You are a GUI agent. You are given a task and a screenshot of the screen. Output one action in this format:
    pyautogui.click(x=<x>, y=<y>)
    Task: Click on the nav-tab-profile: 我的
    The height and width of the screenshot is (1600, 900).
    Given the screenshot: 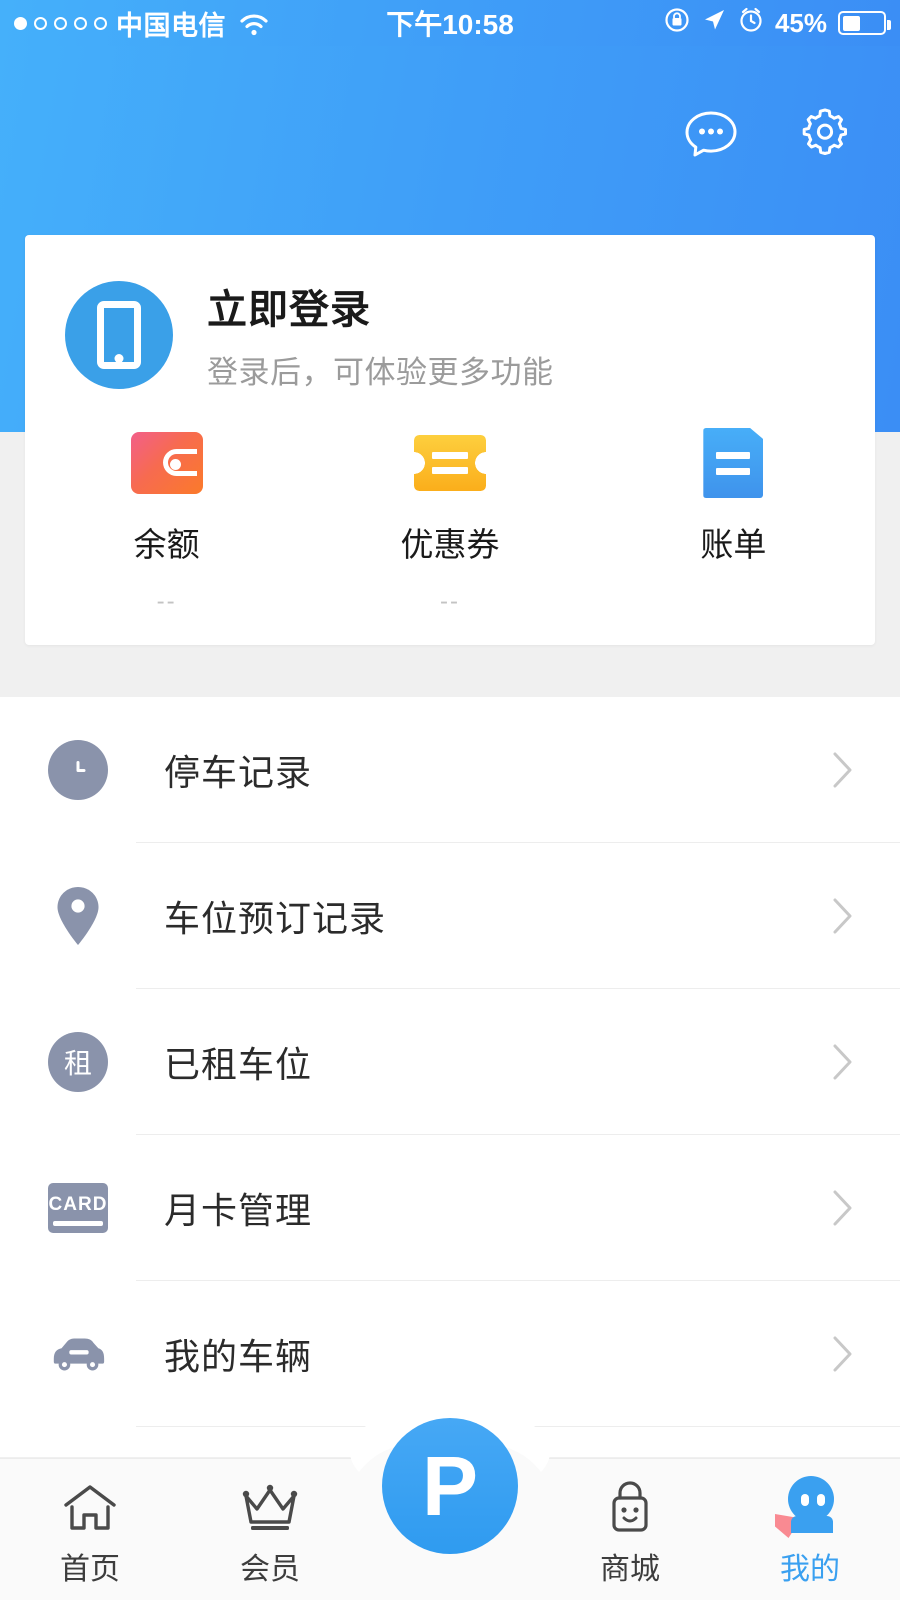 What is the action you would take?
    pyautogui.click(x=810, y=1529)
    